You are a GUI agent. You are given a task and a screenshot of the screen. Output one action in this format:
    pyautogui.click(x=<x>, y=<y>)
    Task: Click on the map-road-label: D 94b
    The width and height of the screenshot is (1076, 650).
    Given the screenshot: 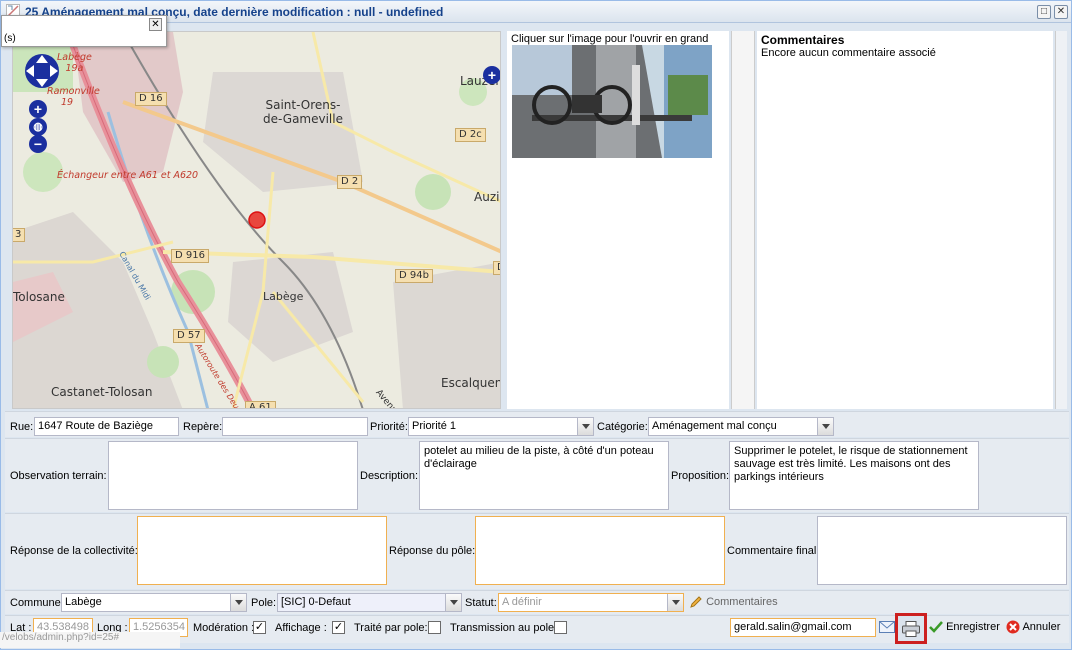 What is the action you would take?
    pyautogui.click(x=414, y=276)
    